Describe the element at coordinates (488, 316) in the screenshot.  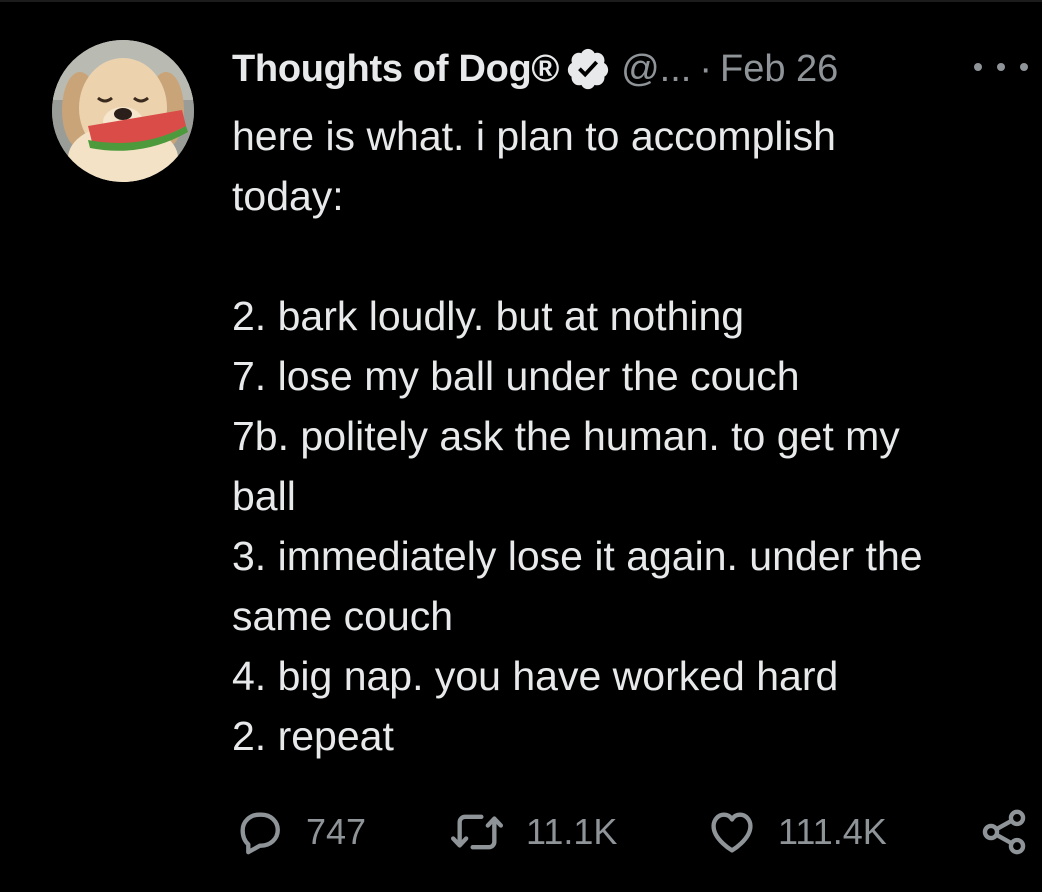
I see `tweet-text-line: 2. bark loudly. but at nothing` at that location.